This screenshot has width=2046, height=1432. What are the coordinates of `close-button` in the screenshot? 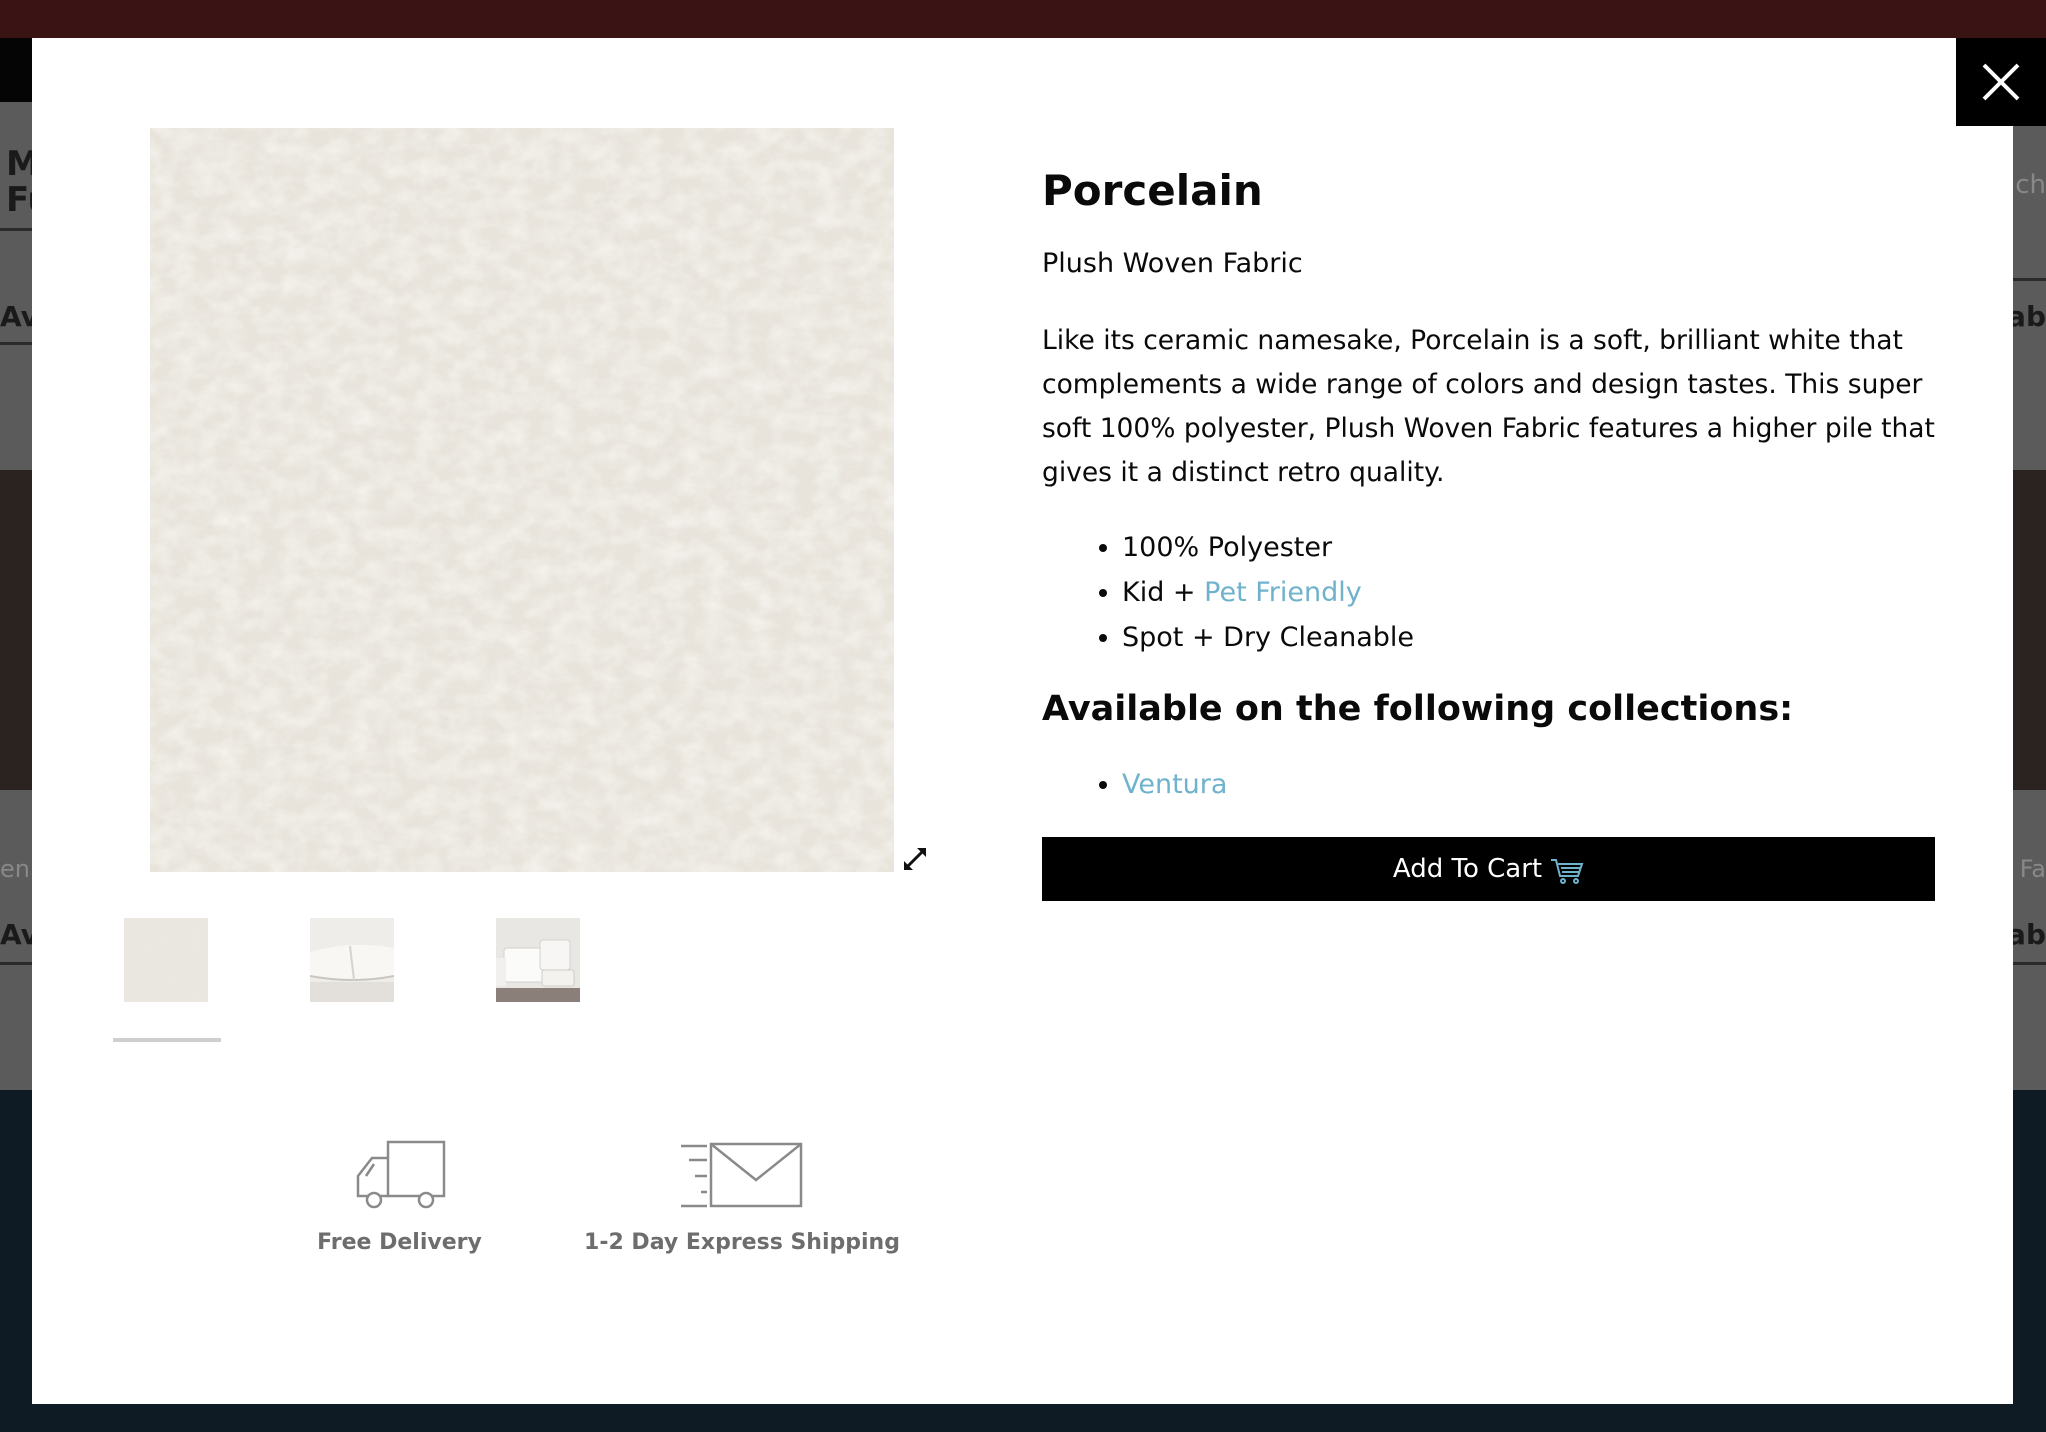 It's located at (2001, 82).